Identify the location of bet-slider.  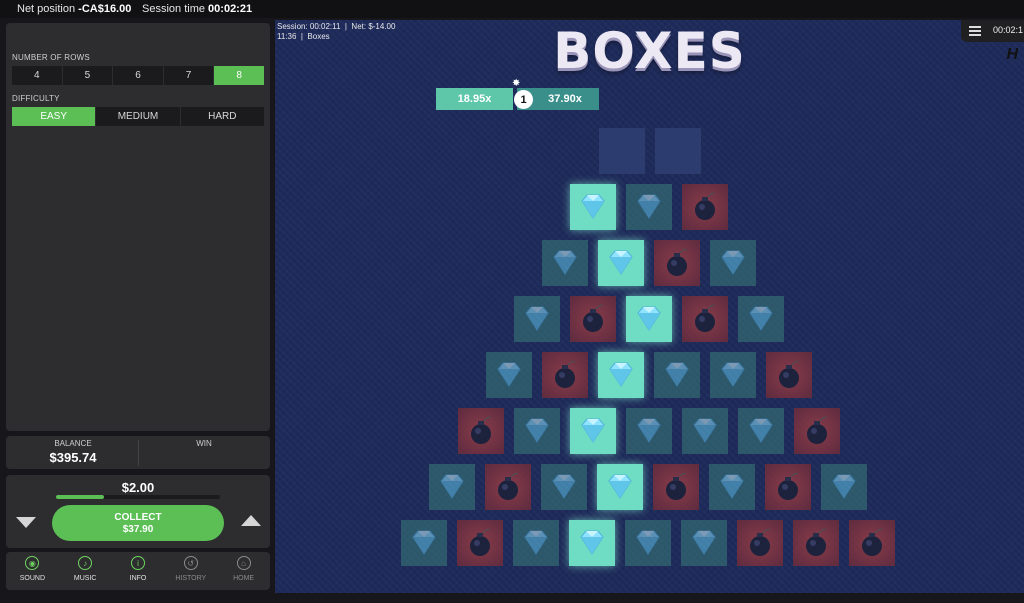
(138, 497).